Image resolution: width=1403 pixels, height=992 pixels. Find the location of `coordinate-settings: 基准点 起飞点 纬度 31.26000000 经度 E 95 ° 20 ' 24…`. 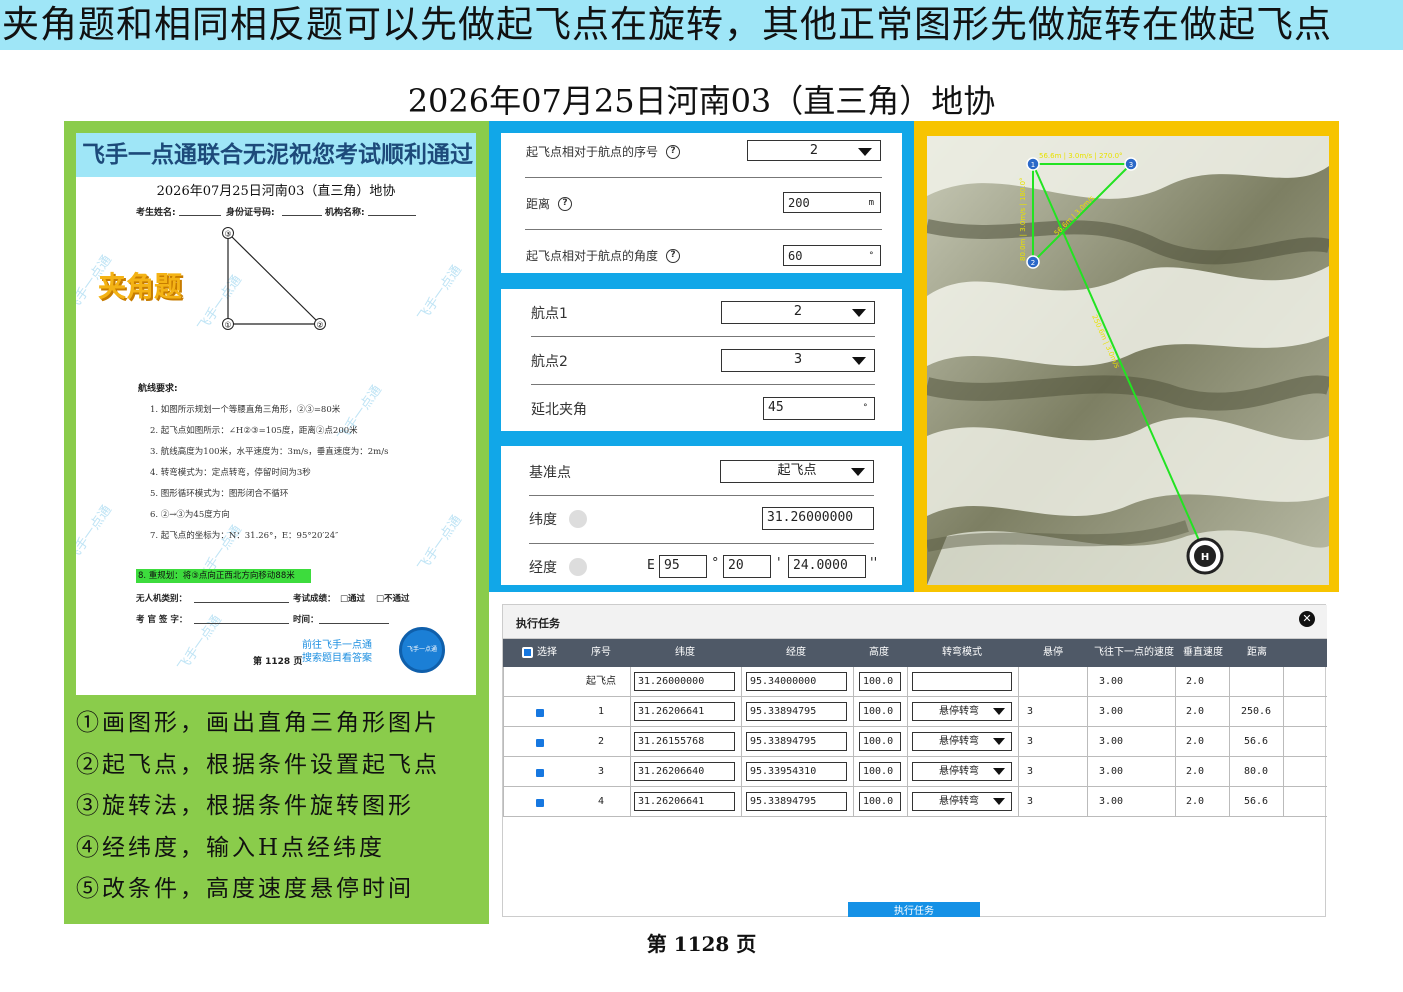

coordinate-settings: 基准点 起飞点 纬度 31.26000000 经度 E 95 ° 20 ' 24… is located at coordinates (701, 515).